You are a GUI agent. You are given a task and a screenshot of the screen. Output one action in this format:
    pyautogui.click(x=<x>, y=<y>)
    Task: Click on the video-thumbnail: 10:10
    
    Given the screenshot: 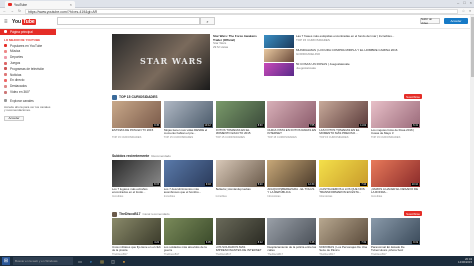 What is the action you would take?
    pyautogui.click(x=395, y=173)
    